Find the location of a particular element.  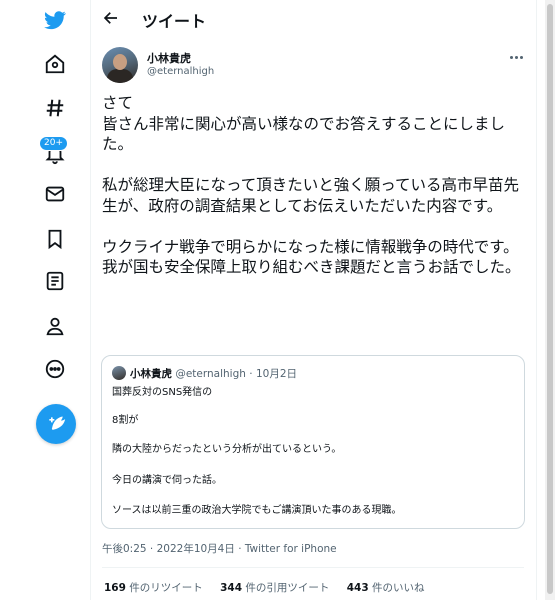

quoted-line: 隣の大陸からだったという分析が出ているという。 is located at coordinates (227, 449).